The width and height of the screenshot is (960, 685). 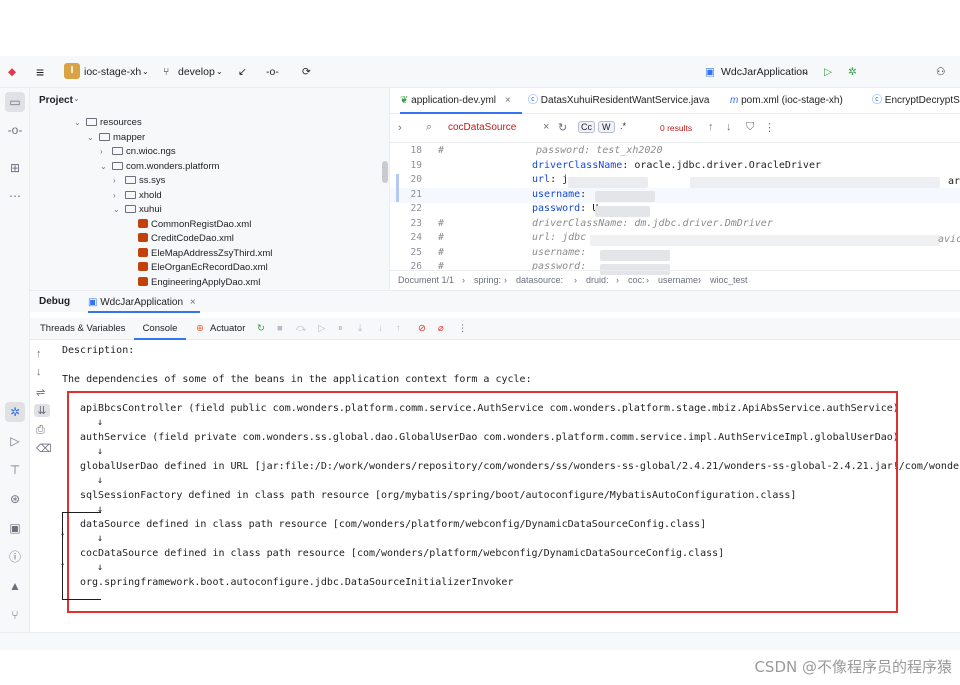 I want to click on tree-item: EleMapAddressZsyThird.xml, so click(x=199, y=254).